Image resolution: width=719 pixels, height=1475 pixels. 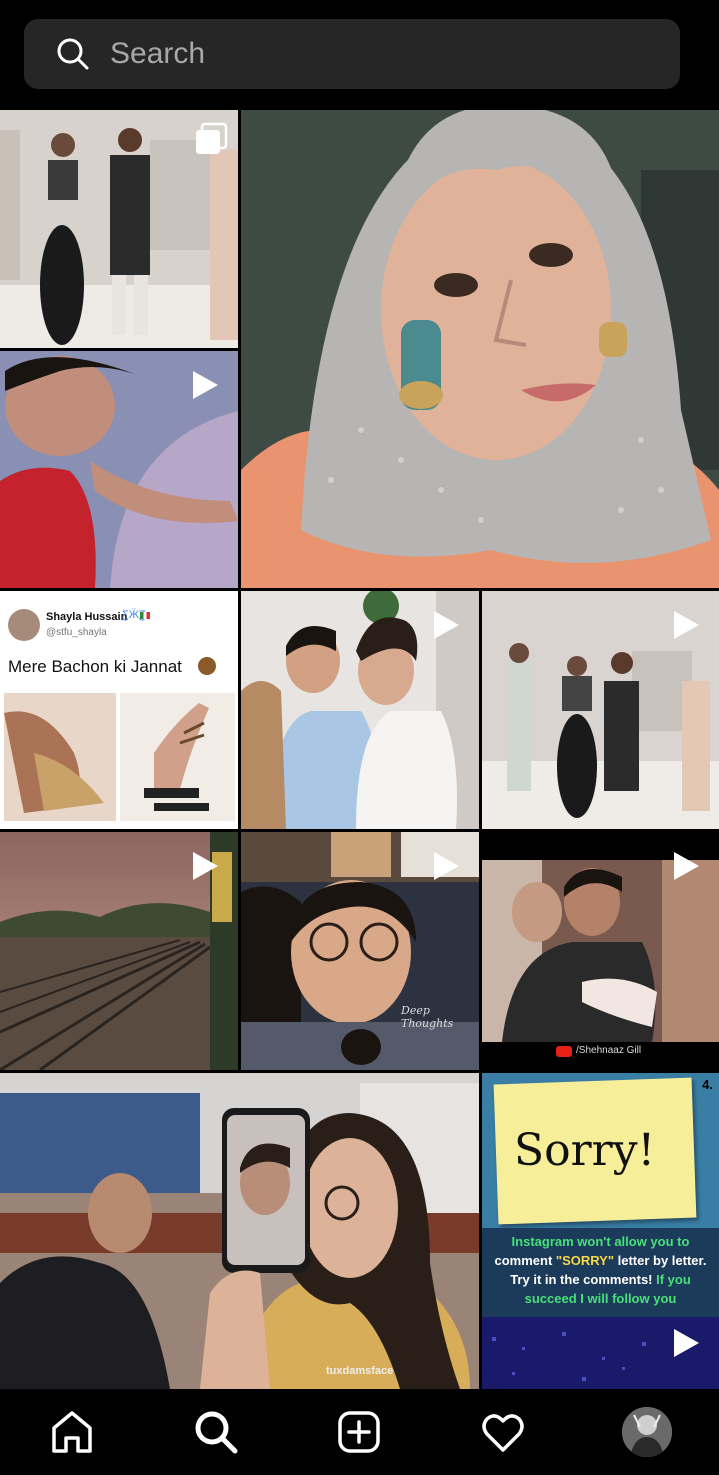 I want to click on caption-highlight: "SORRY", so click(x=584, y=1260).